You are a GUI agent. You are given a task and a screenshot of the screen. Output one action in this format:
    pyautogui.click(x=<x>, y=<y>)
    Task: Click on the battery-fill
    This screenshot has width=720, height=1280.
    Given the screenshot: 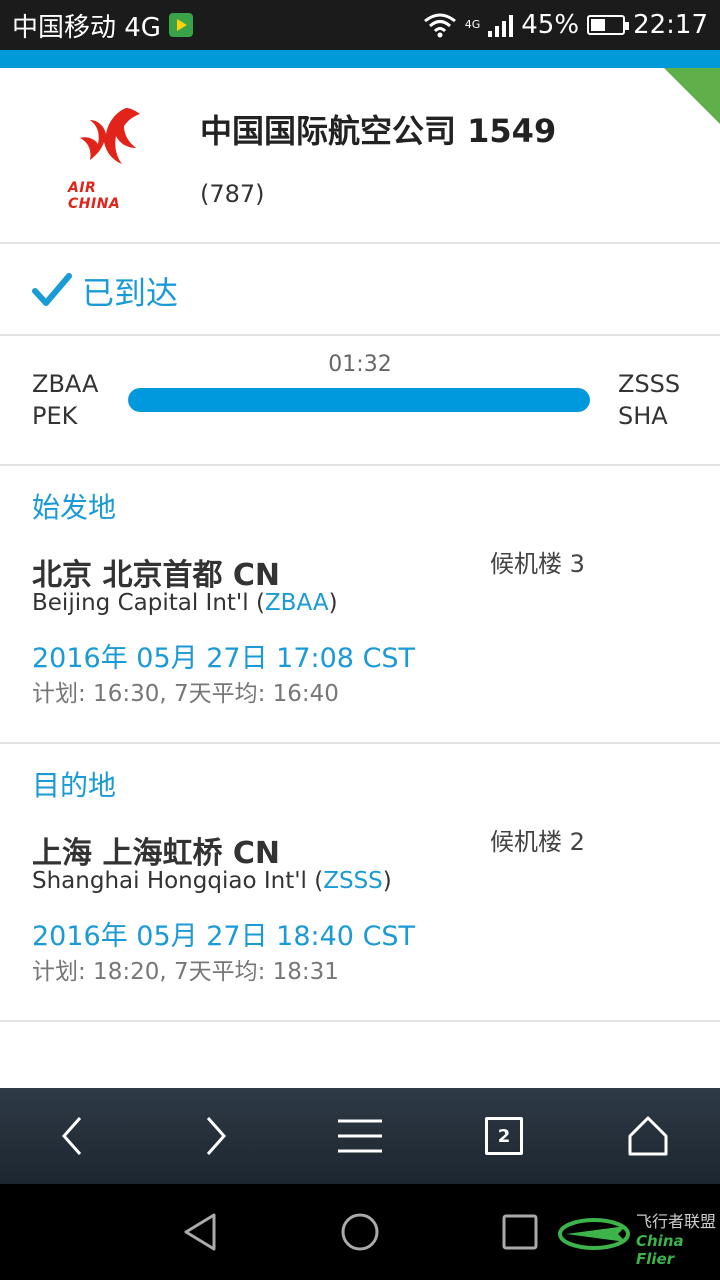 What is the action you would take?
    pyautogui.click(x=598, y=25)
    